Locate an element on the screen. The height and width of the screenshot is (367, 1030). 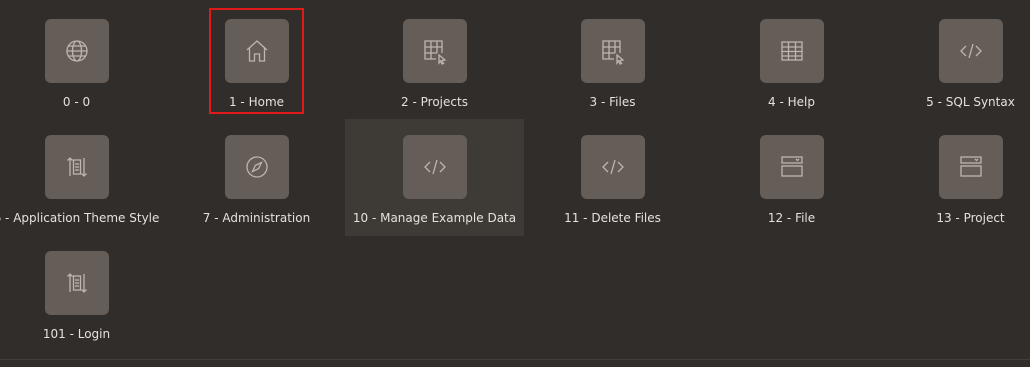
page-tile-10: 10 - Manage Example Data is located at coordinates (434, 177).